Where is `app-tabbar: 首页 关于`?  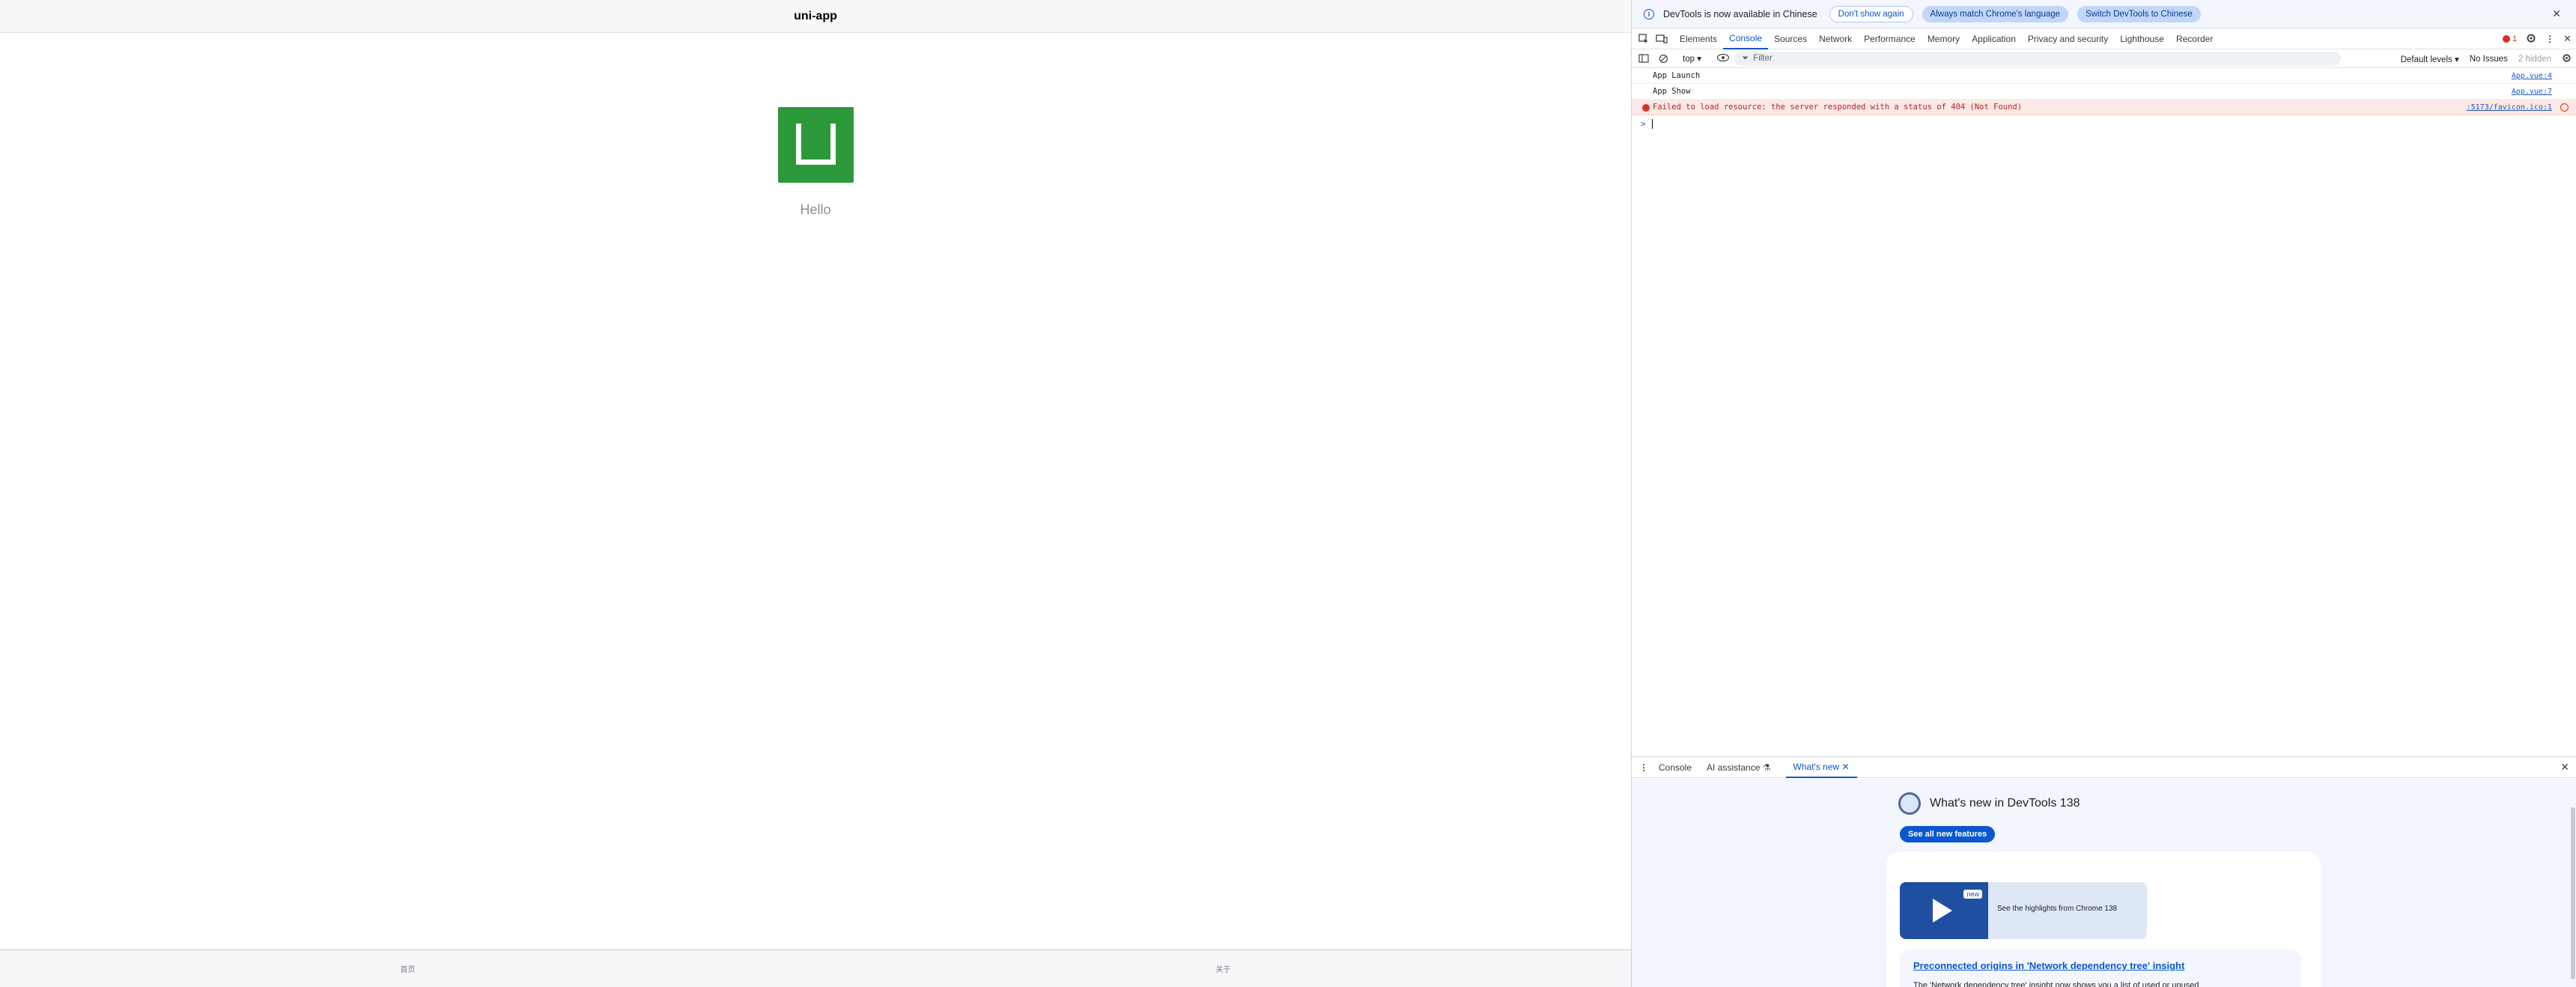 app-tabbar: 首页 关于 is located at coordinates (815, 968).